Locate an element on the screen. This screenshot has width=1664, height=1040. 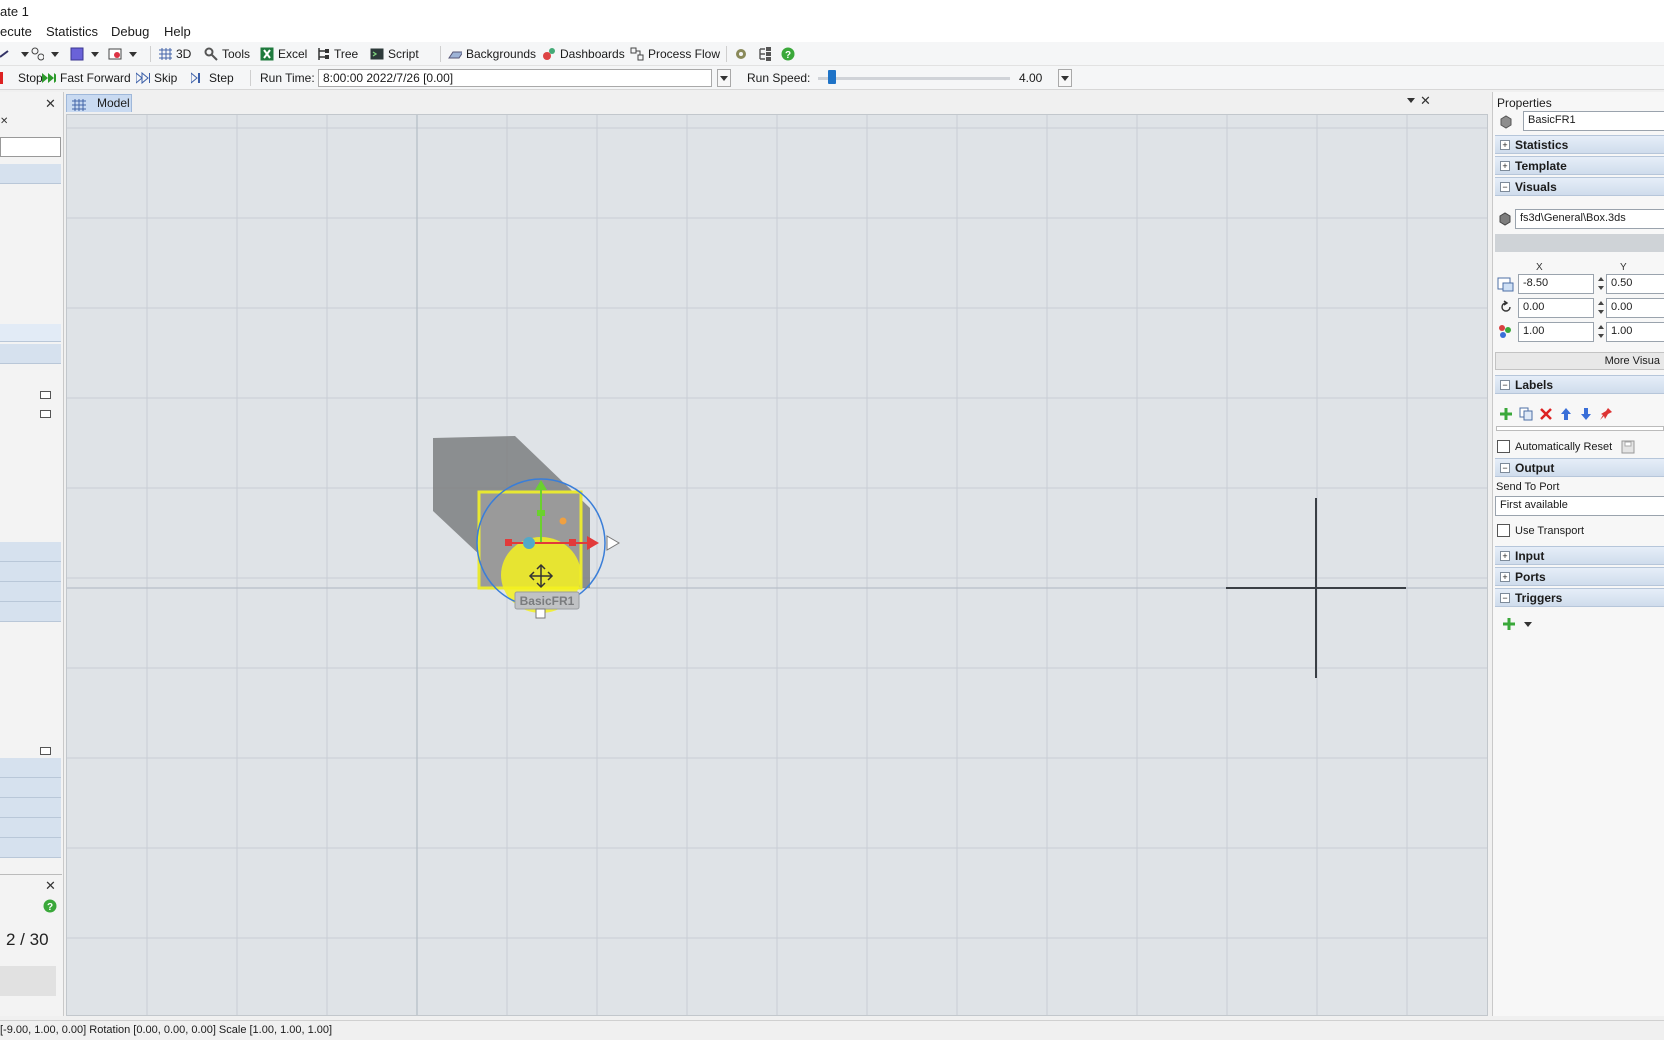
save-icon is located at coordinates (1628, 447).